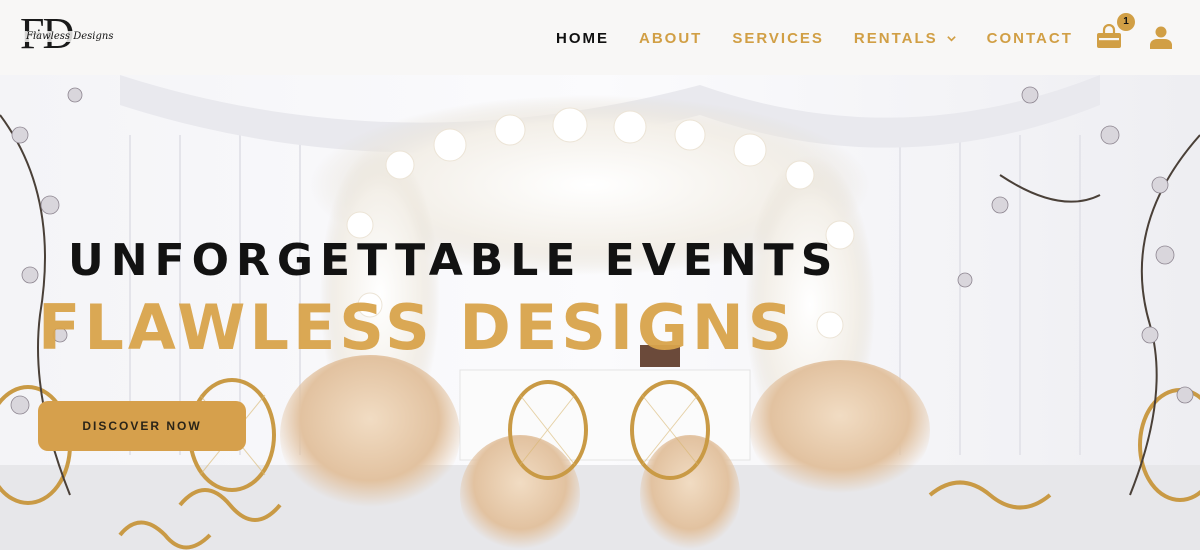 The image size is (1200, 550). What do you see at coordinates (1030, 38) in the screenshot?
I see `nav-contact: CONTACT` at bounding box center [1030, 38].